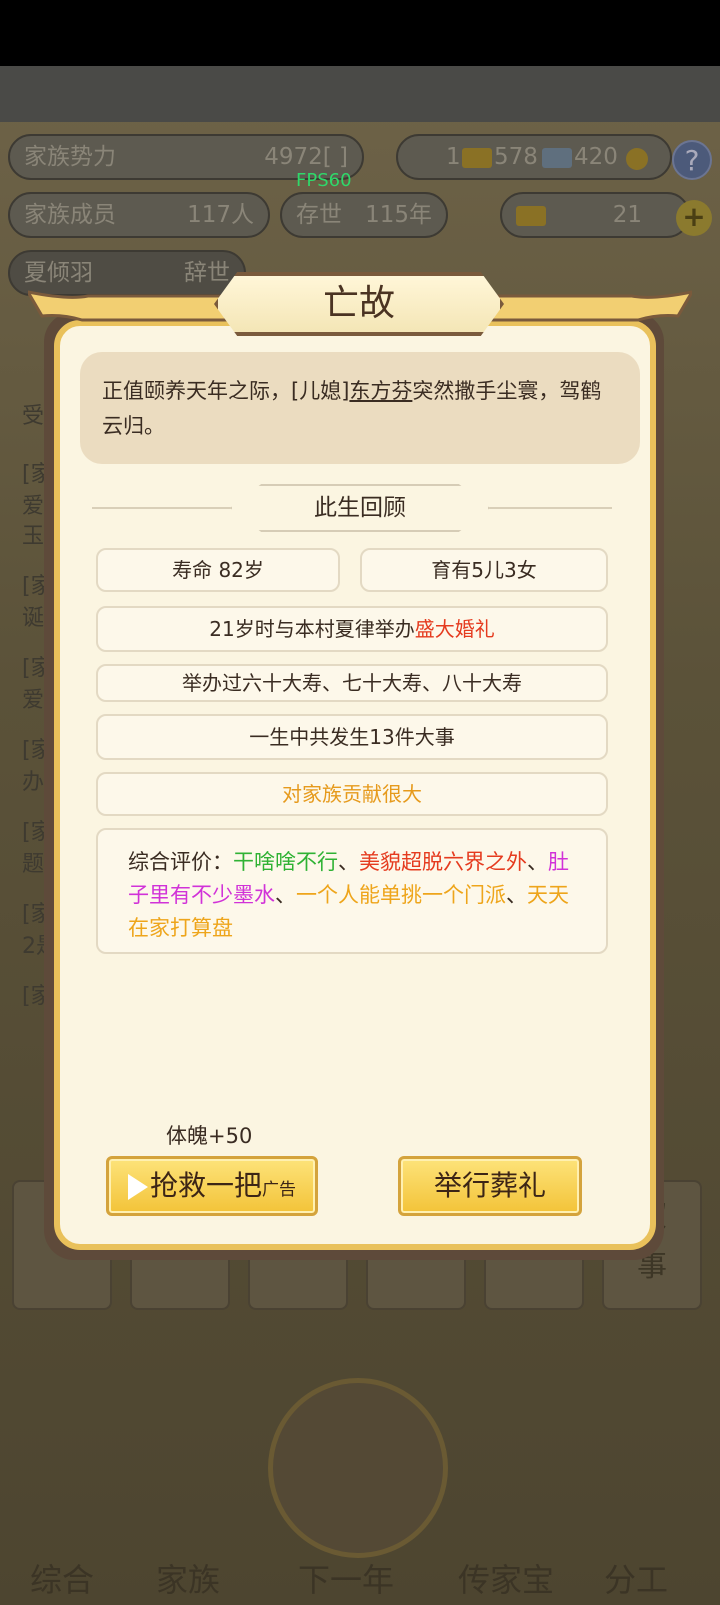  I want to click on alive-chip: 存世 115年, so click(364, 215).